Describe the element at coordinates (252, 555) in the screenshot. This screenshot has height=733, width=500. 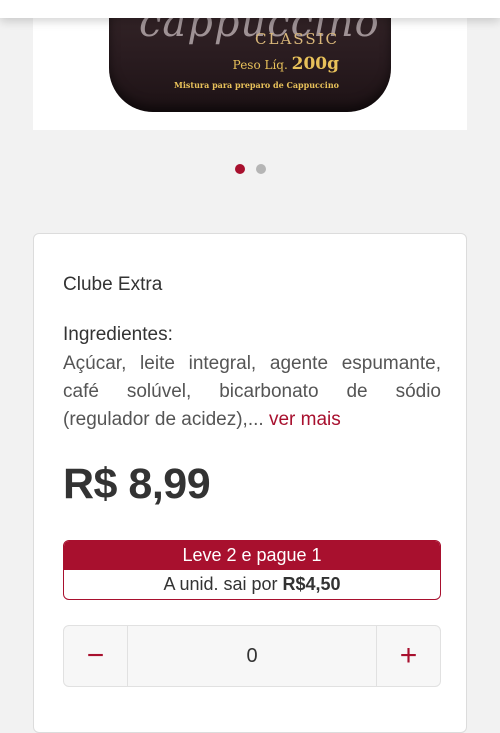
I see `promo-headline: Leve 2 e pague 1` at that location.